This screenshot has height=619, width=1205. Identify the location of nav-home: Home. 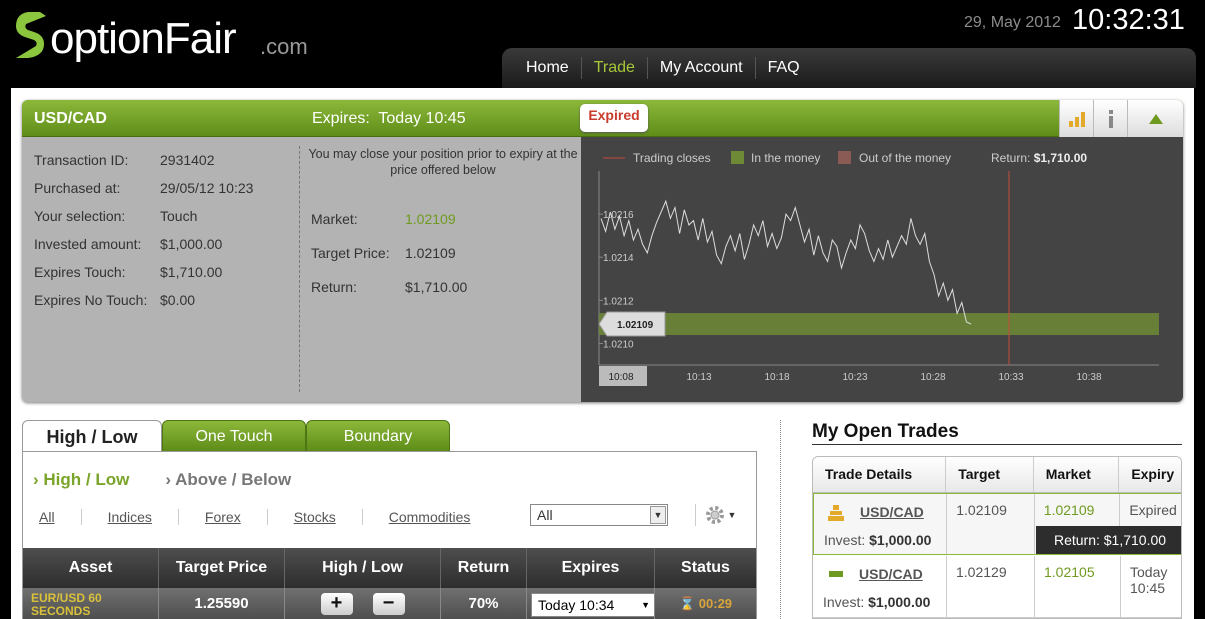
(548, 68).